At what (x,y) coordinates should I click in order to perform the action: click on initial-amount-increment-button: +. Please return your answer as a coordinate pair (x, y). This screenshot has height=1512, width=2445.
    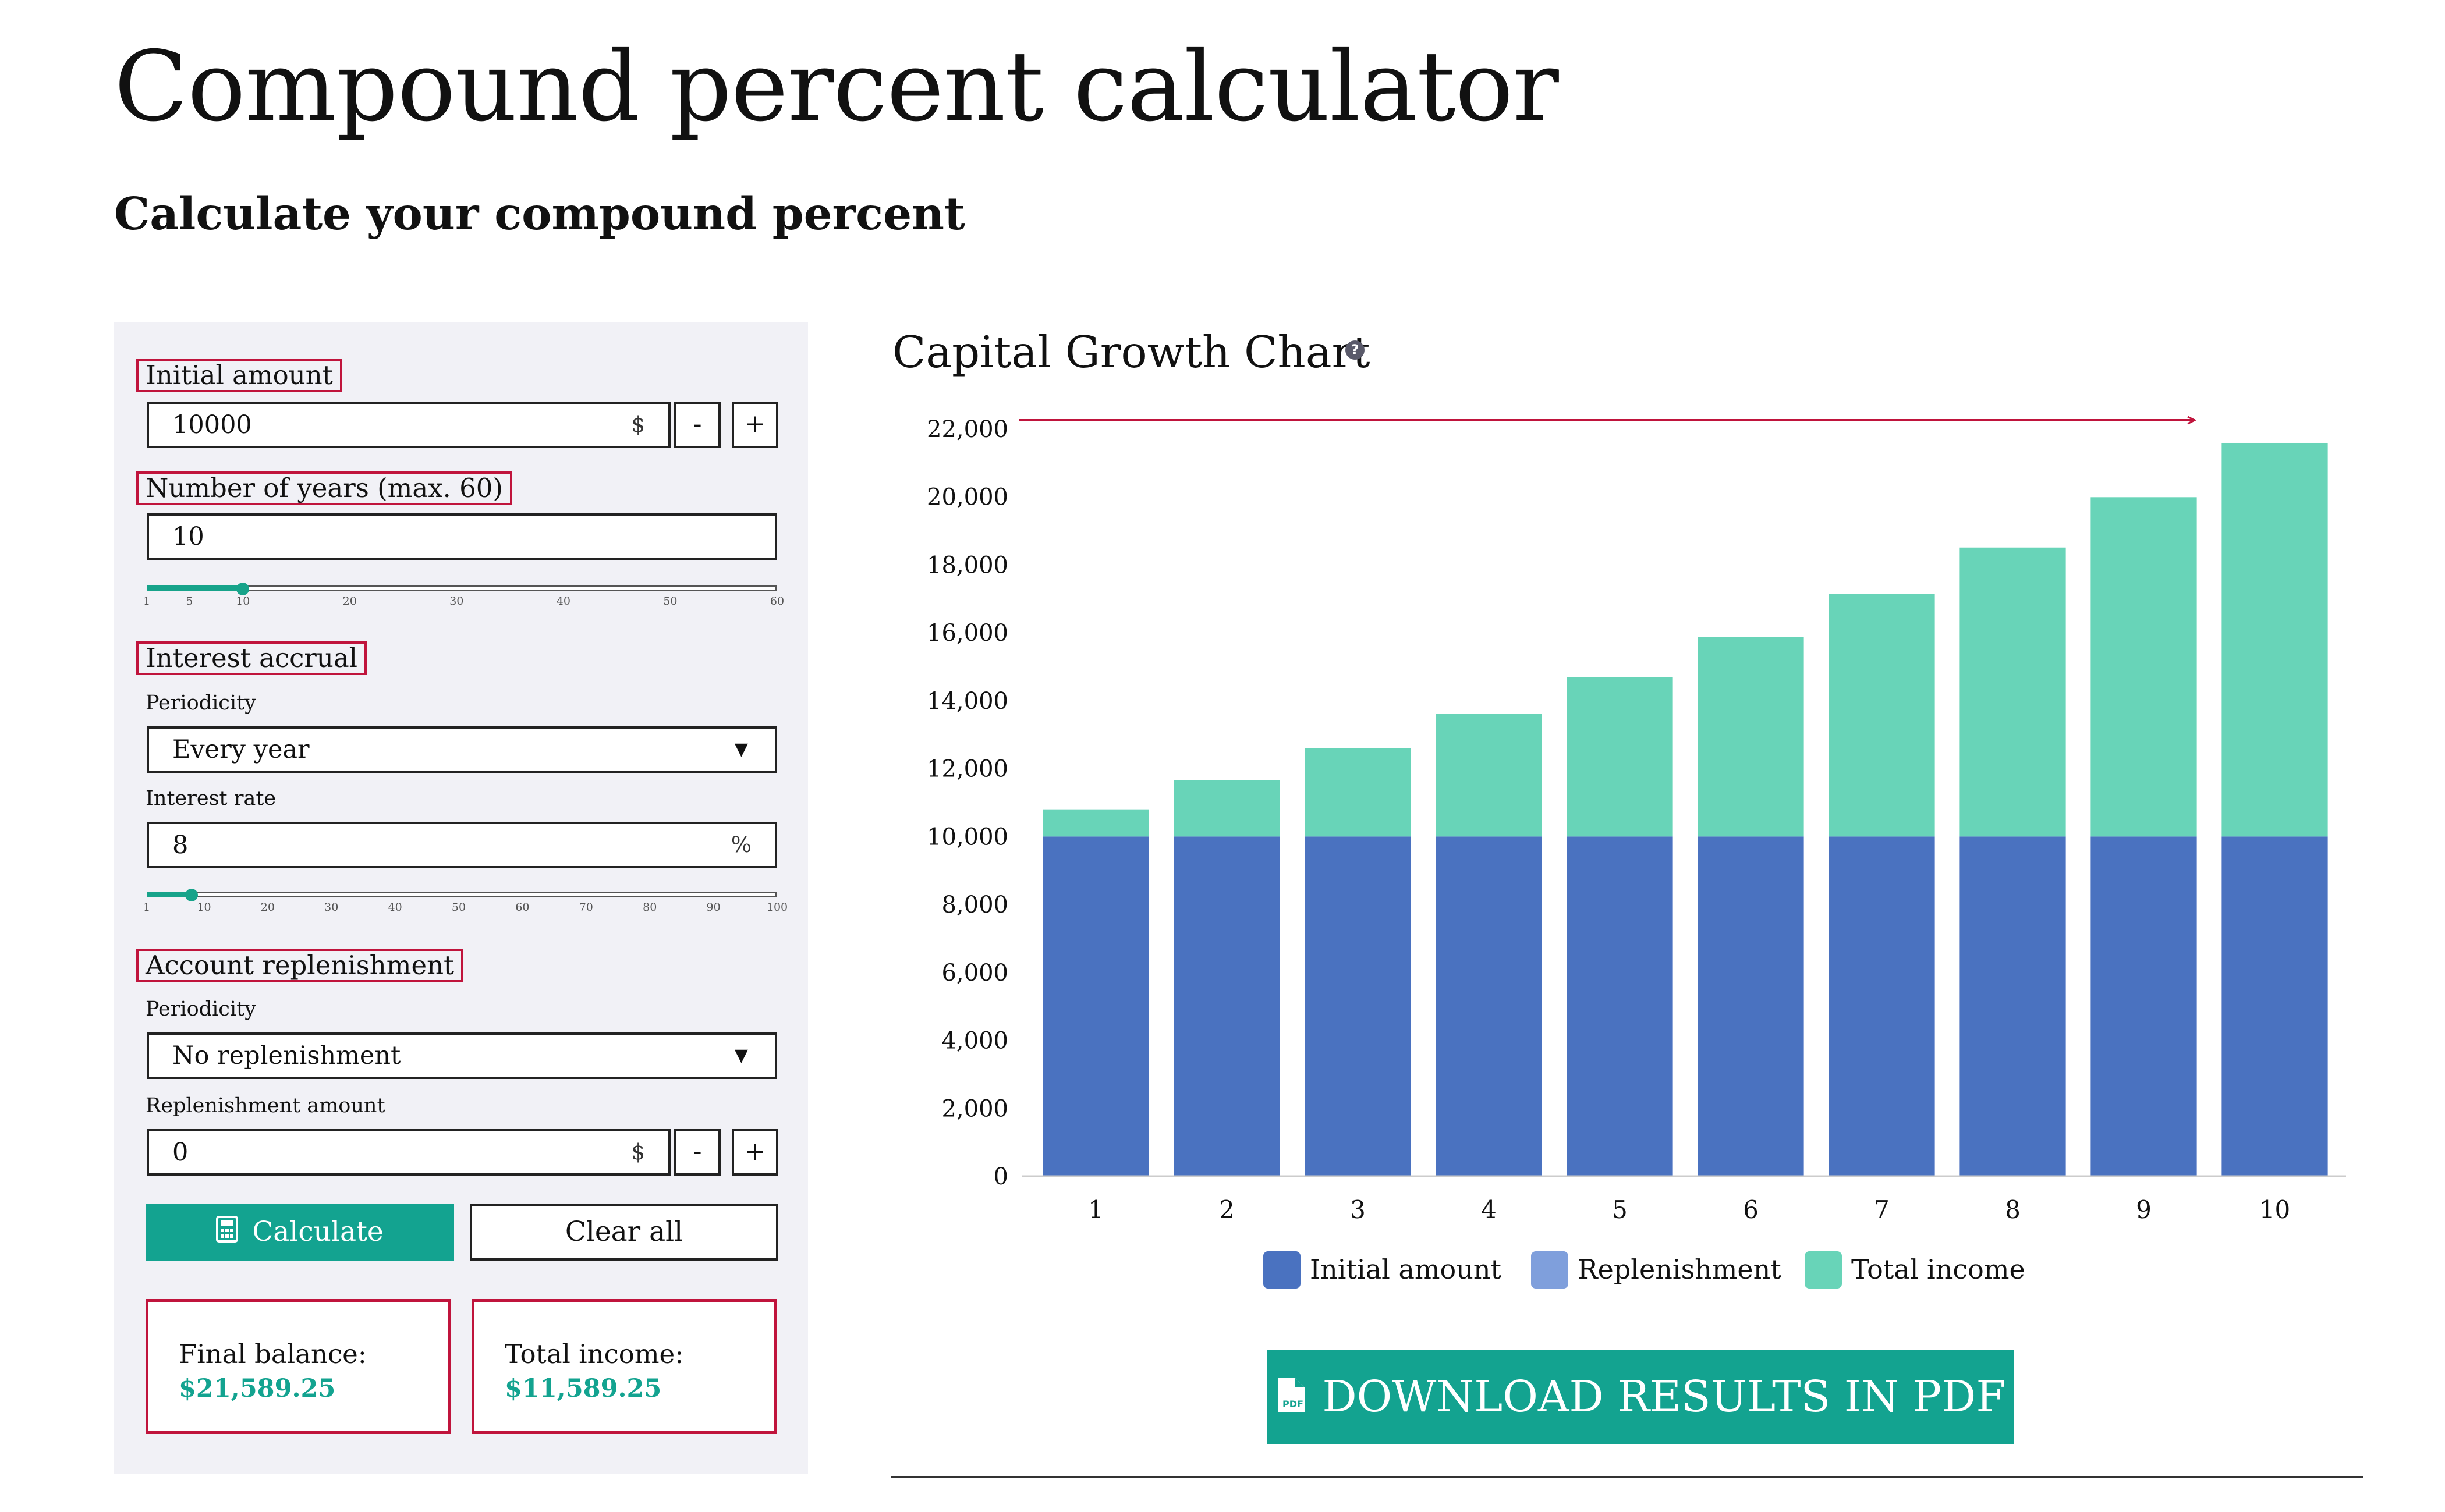
    Looking at the image, I should click on (755, 425).